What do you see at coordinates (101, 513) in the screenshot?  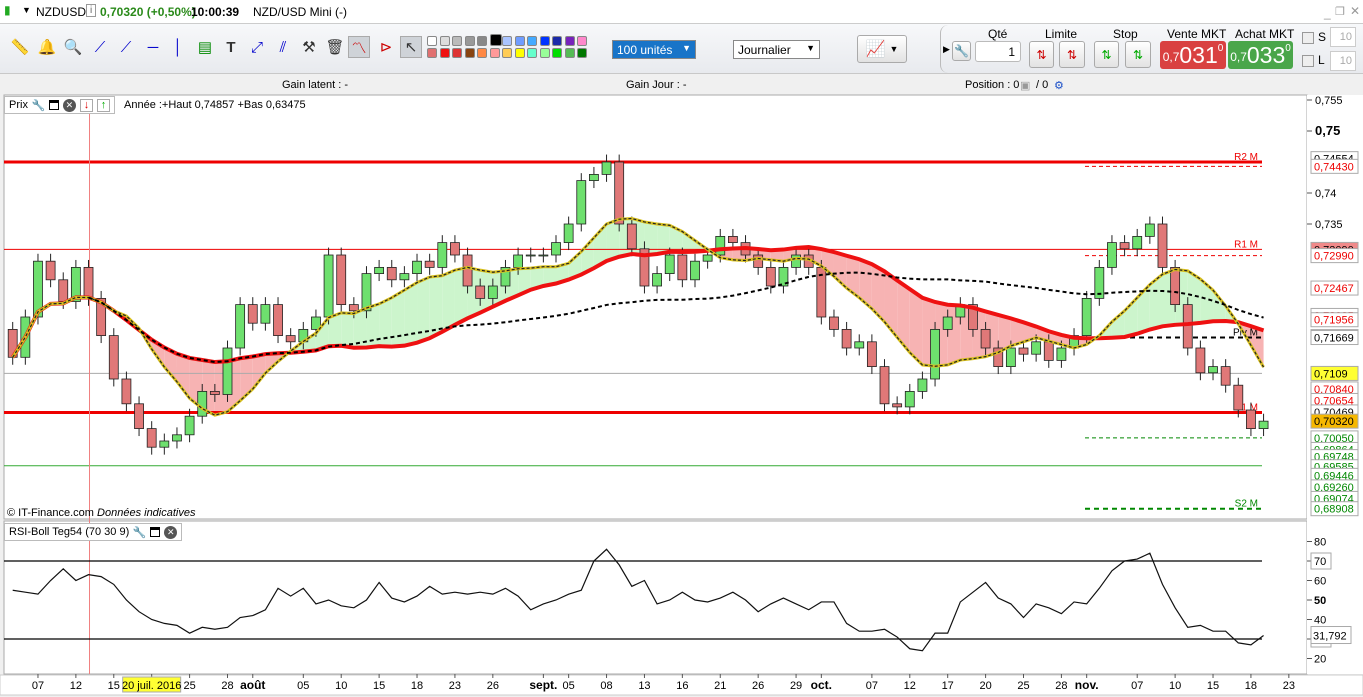 I see `copyright: © IT-Finance.com Données indicatives` at bounding box center [101, 513].